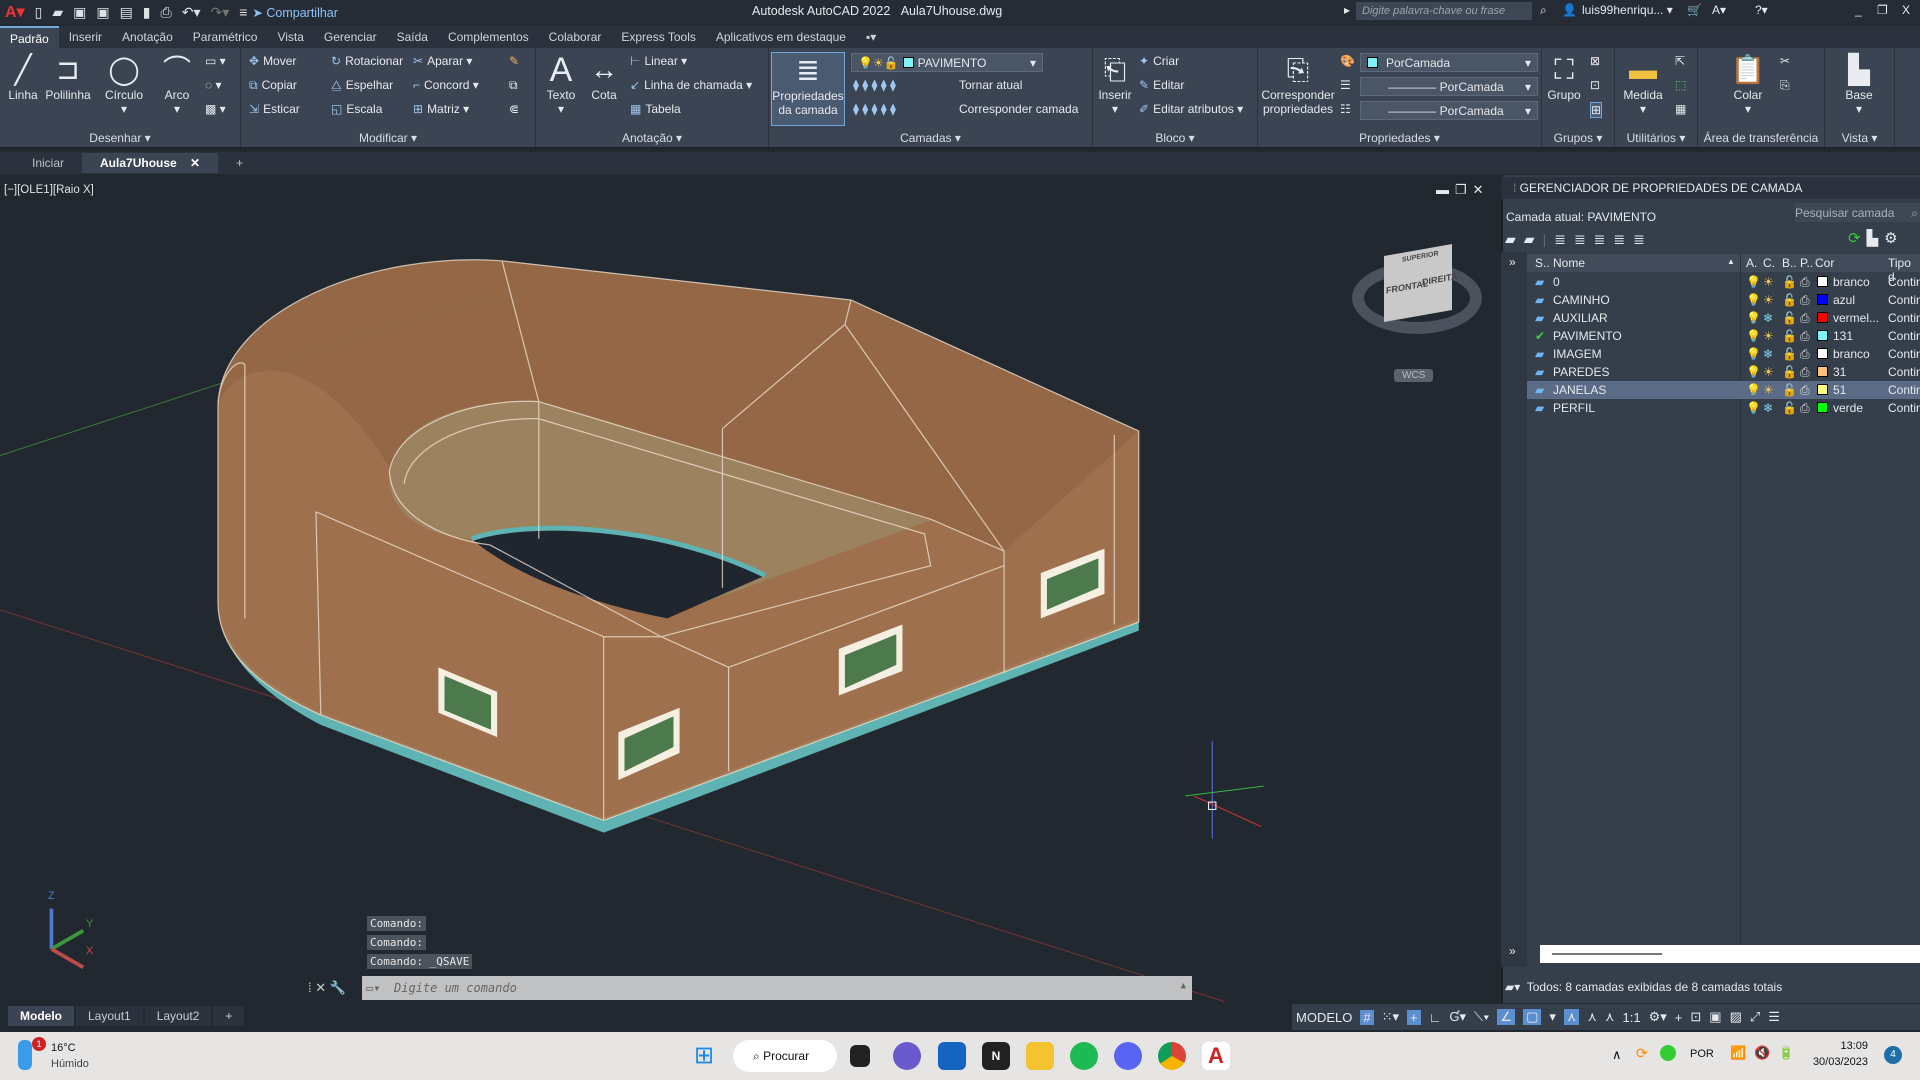 The height and width of the screenshot is (1080, 1920). What do you see at coordinates (1769, 263) in the screenshot?
I see `column-header: C.` at bounding box center [1769, 263].